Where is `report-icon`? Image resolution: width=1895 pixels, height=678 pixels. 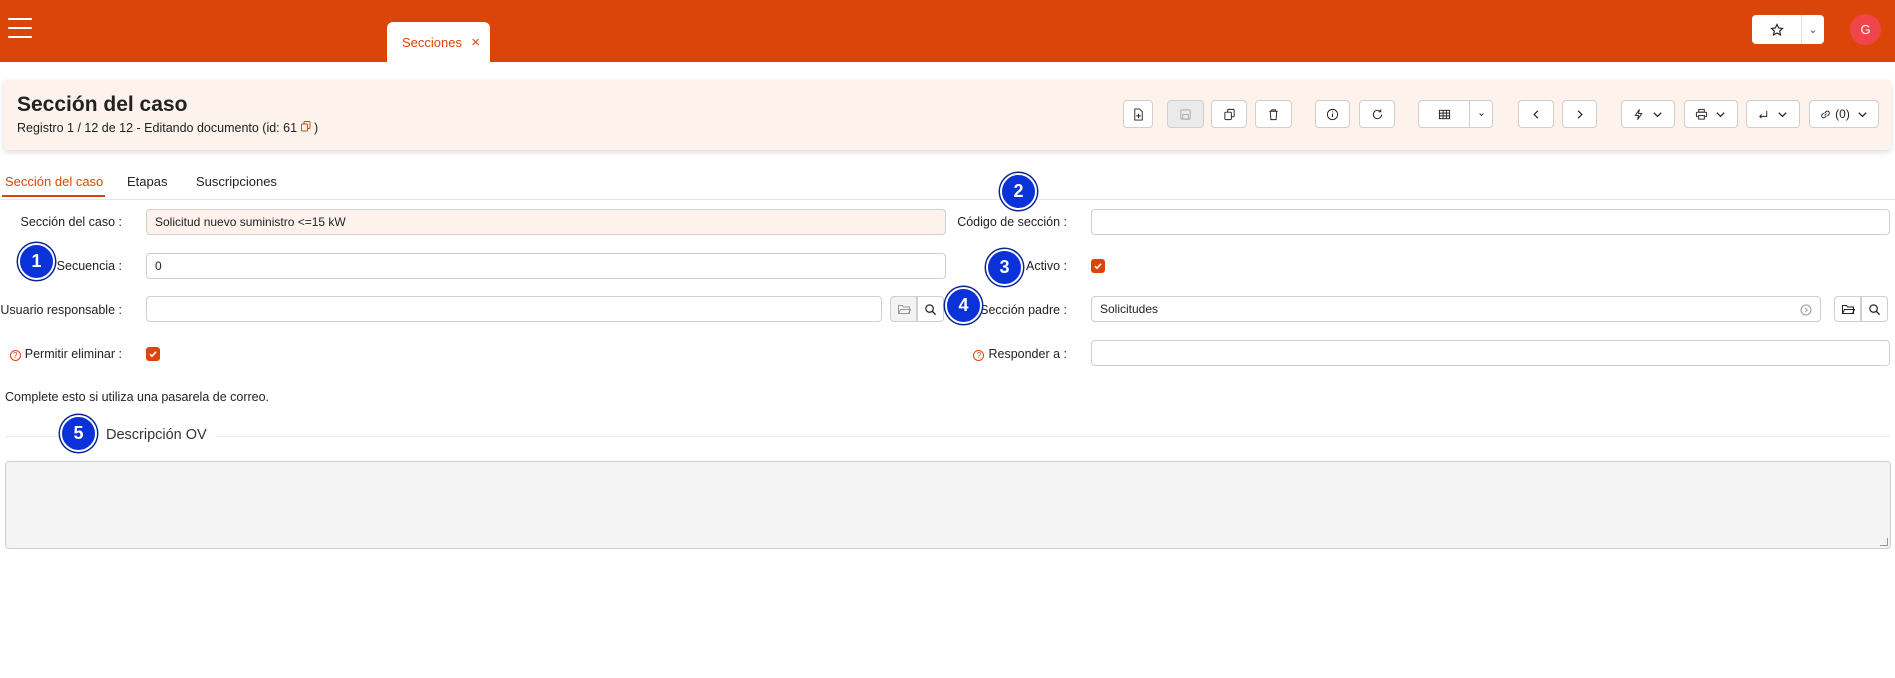 report-icon is located at coordinates (1763, 114).